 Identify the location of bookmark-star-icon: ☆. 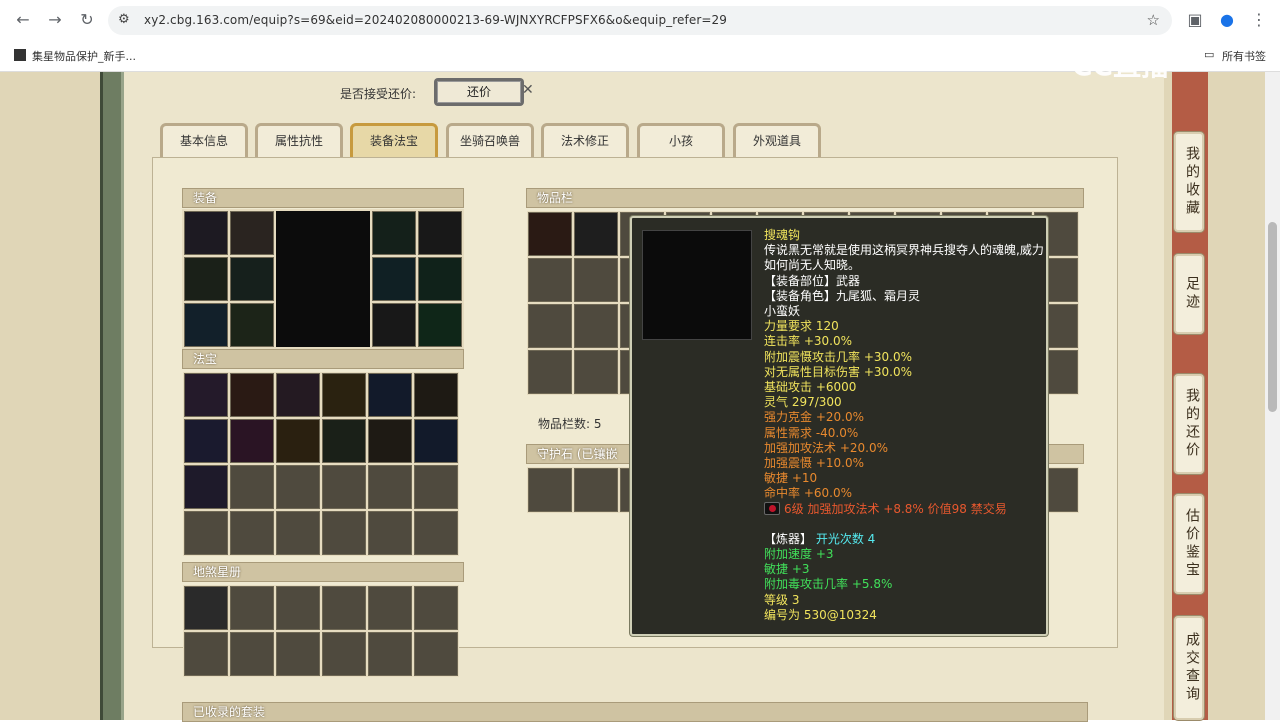
(1153, 20).